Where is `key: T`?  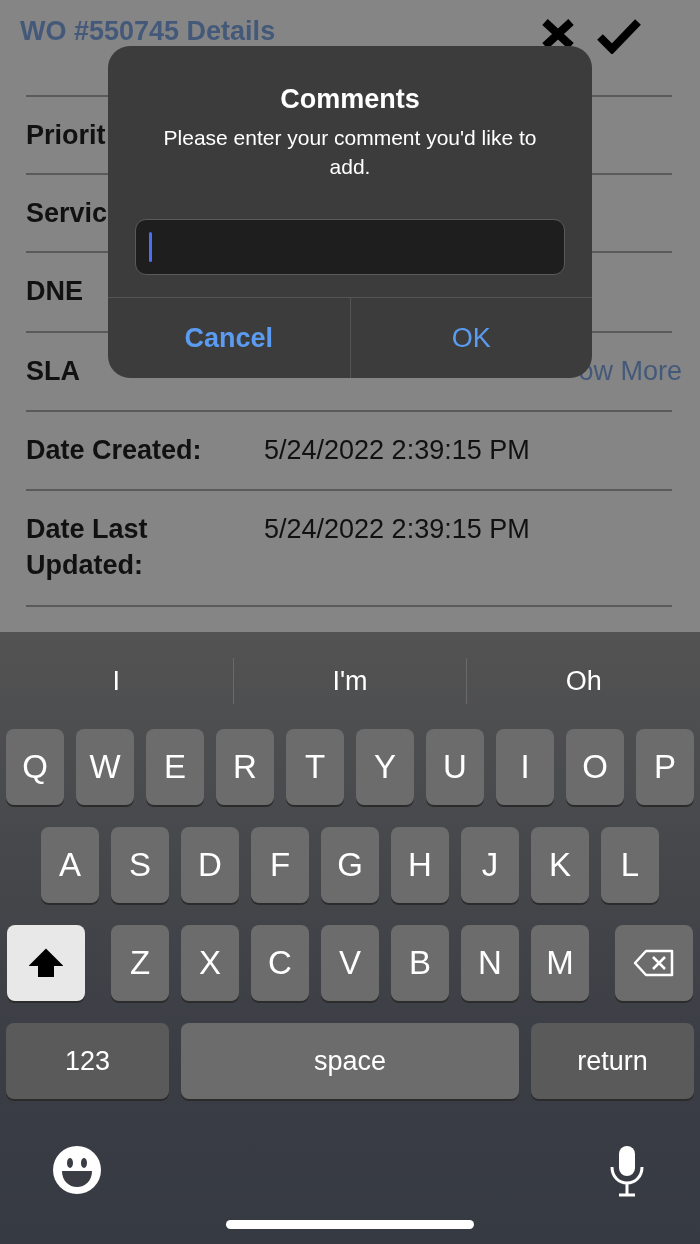
key: T is located at coordinates (315, 767).